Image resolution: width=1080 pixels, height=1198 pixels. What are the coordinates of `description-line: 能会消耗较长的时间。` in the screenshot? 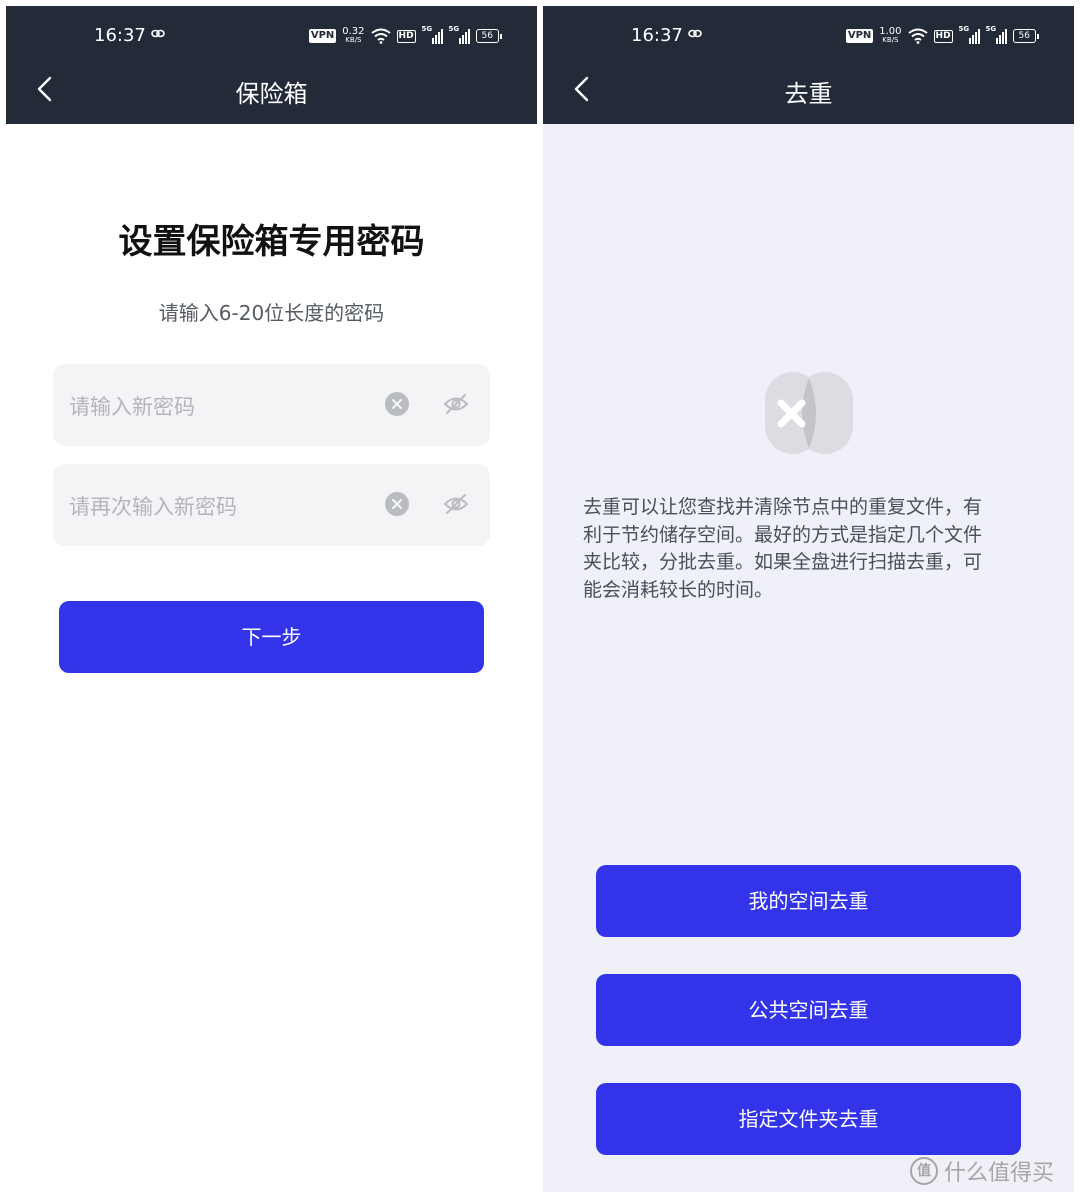 It's located at (678, 589).